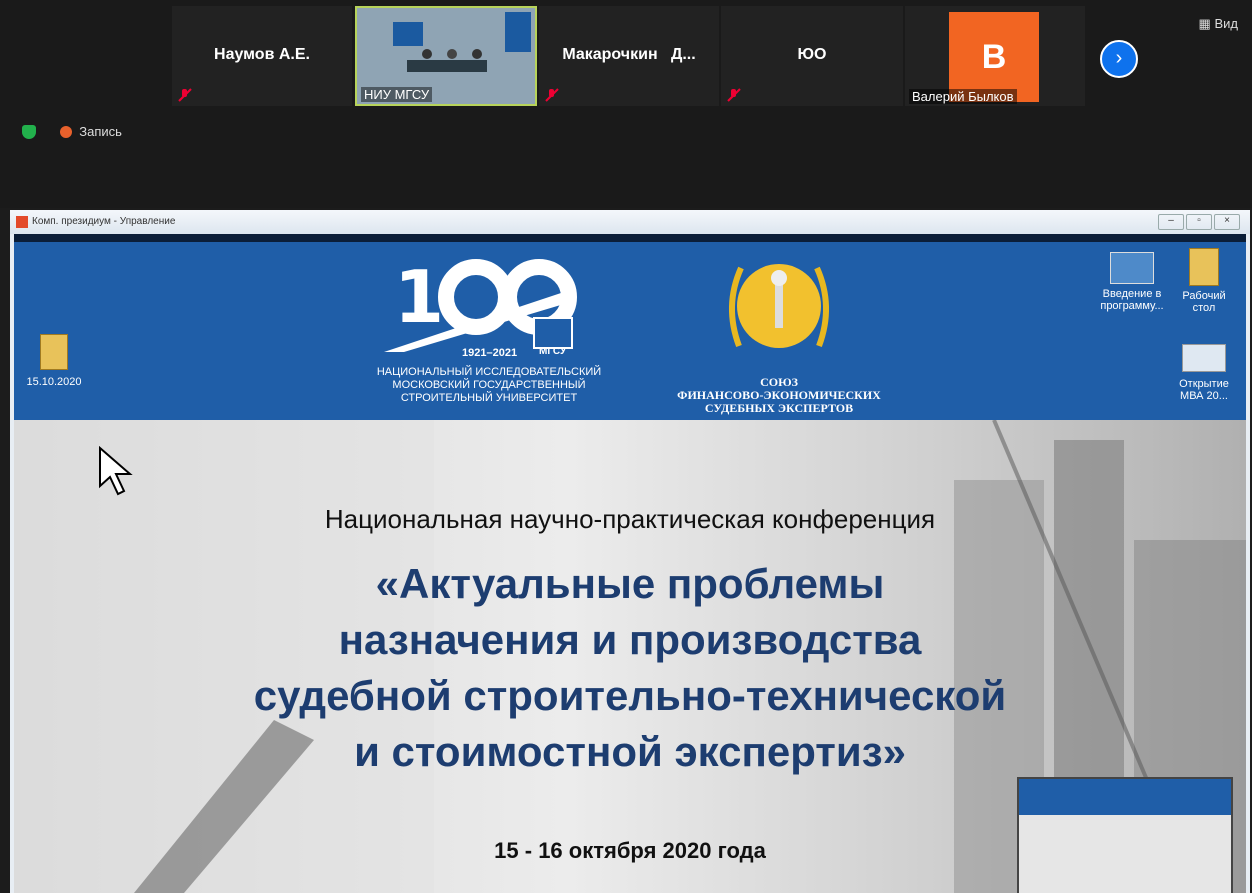 The image size is (1252, 893). What do you see at coordinates (553, 351) in the screenshot?
I see `logo-badge: МГСУ` at bounding box center [553, 351].